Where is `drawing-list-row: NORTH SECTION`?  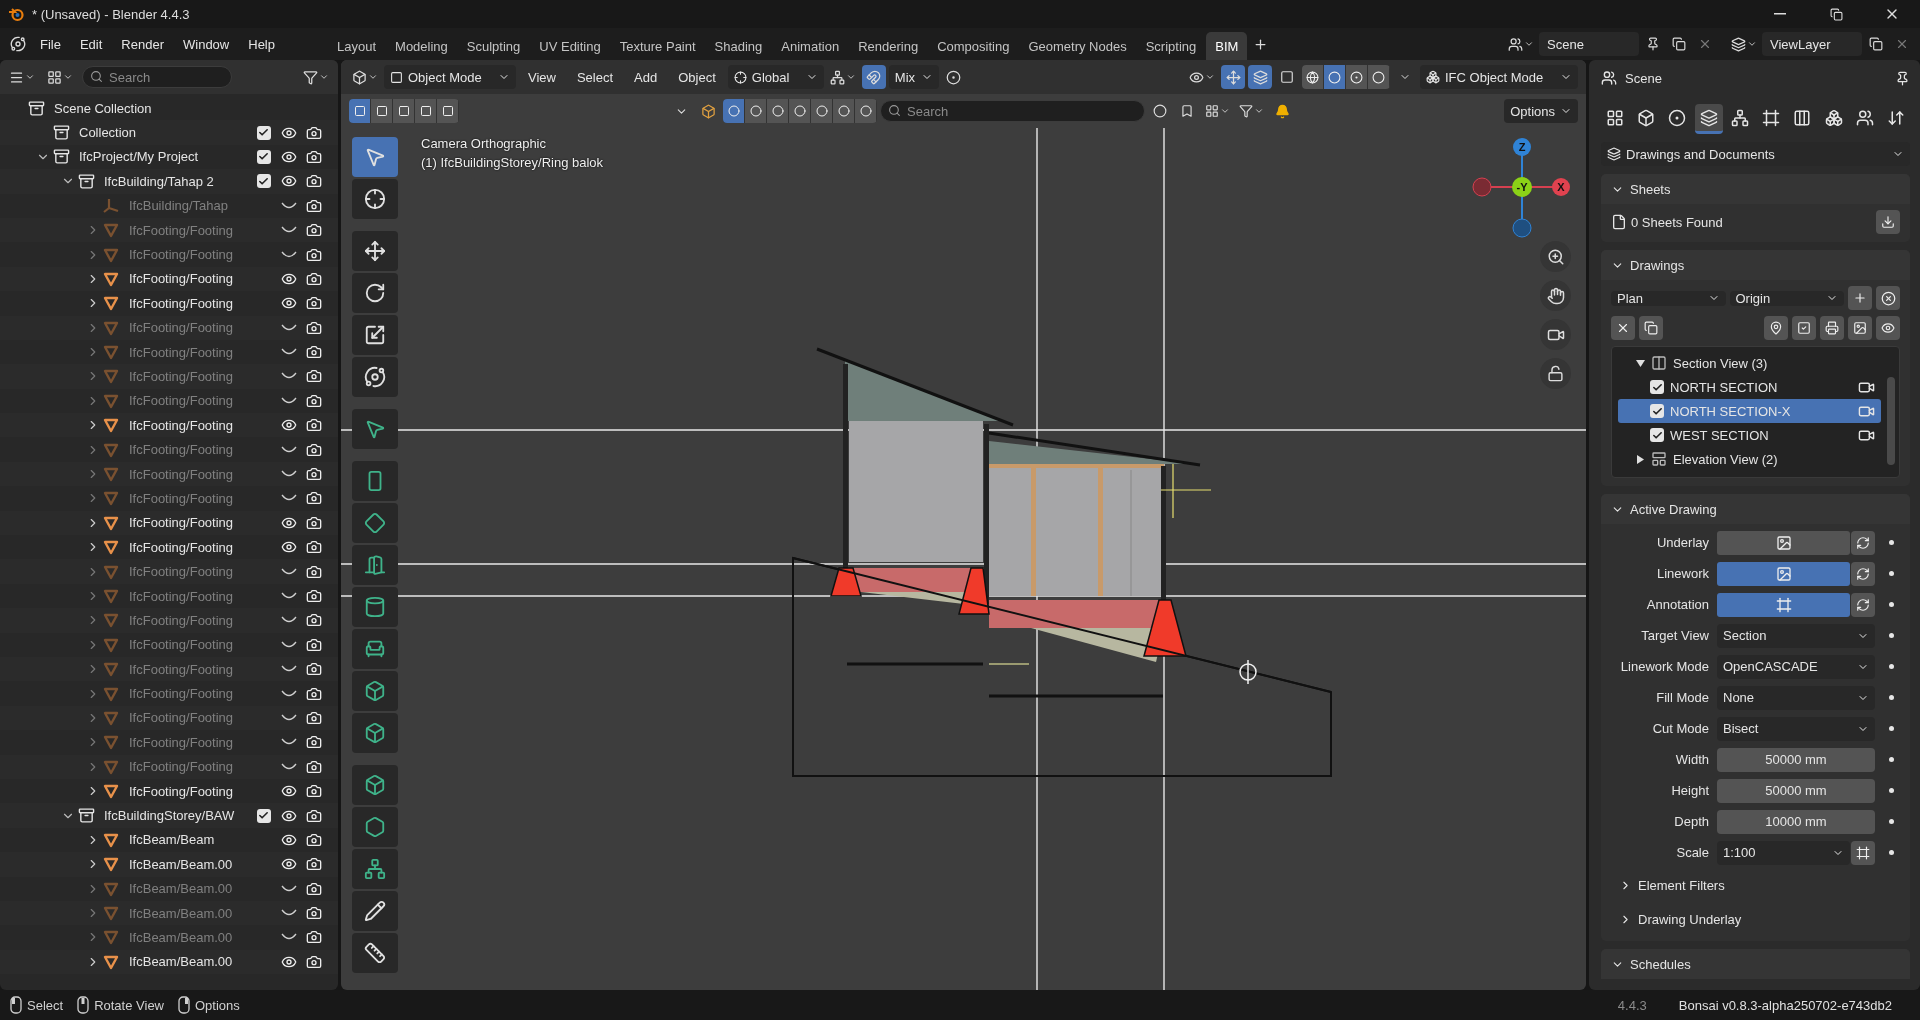
drawing-list-row: NORTH SECTION is located at coordinates (1749, 387).